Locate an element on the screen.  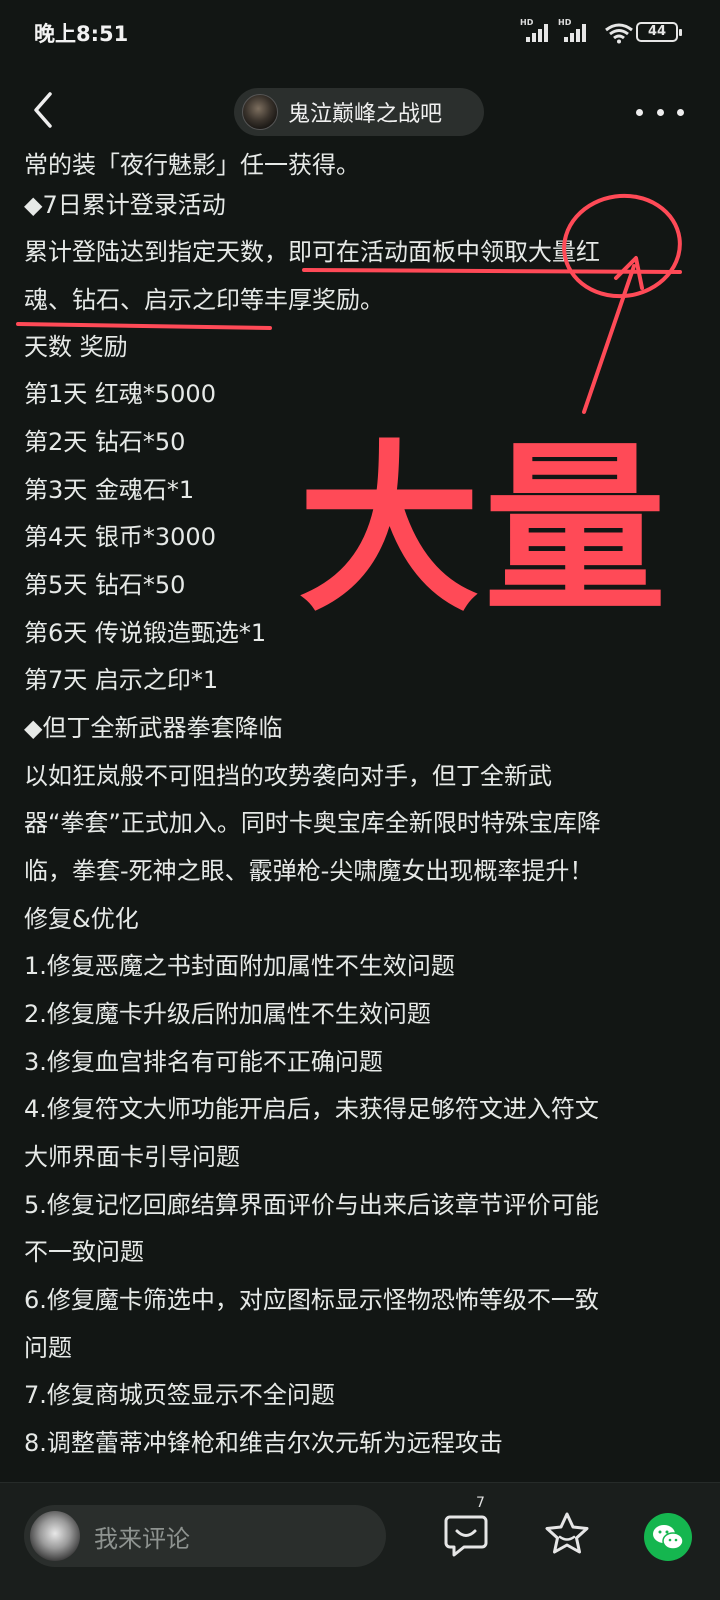
section-heading: ◆7日累计登录活动 is located at coordinates (125, 205).